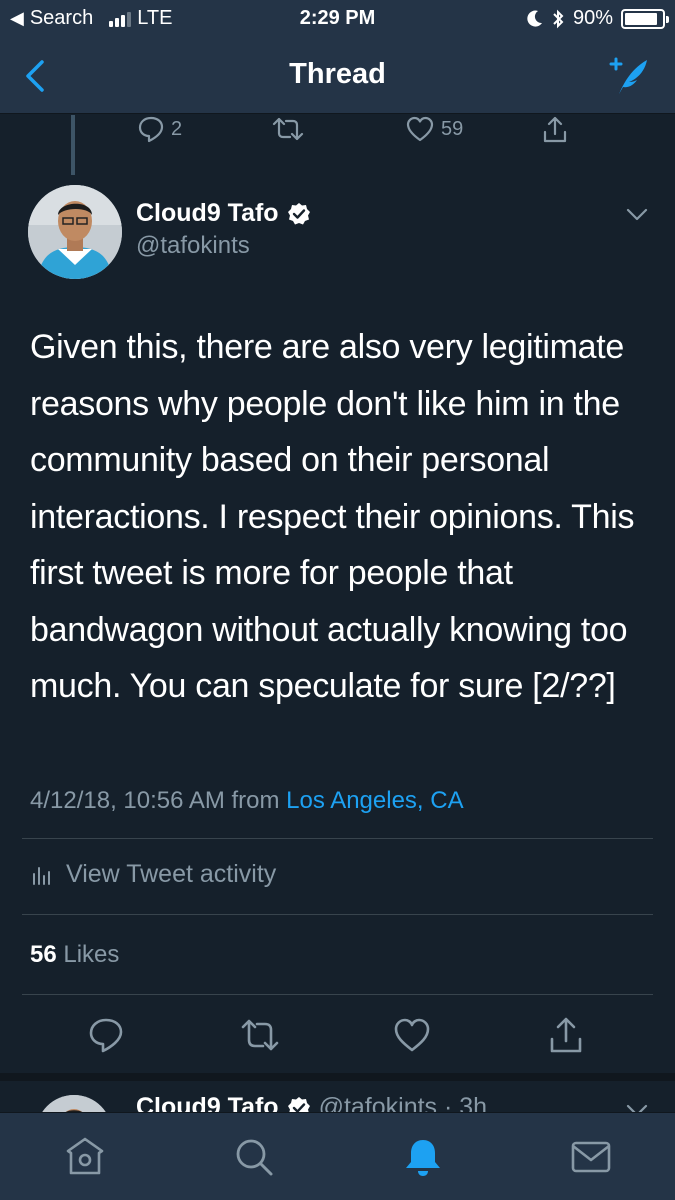 The height and width of the screenshot is (1200, 675). I want to click on next-author-name: Cloud9 Tafo, so click(207, 1102).